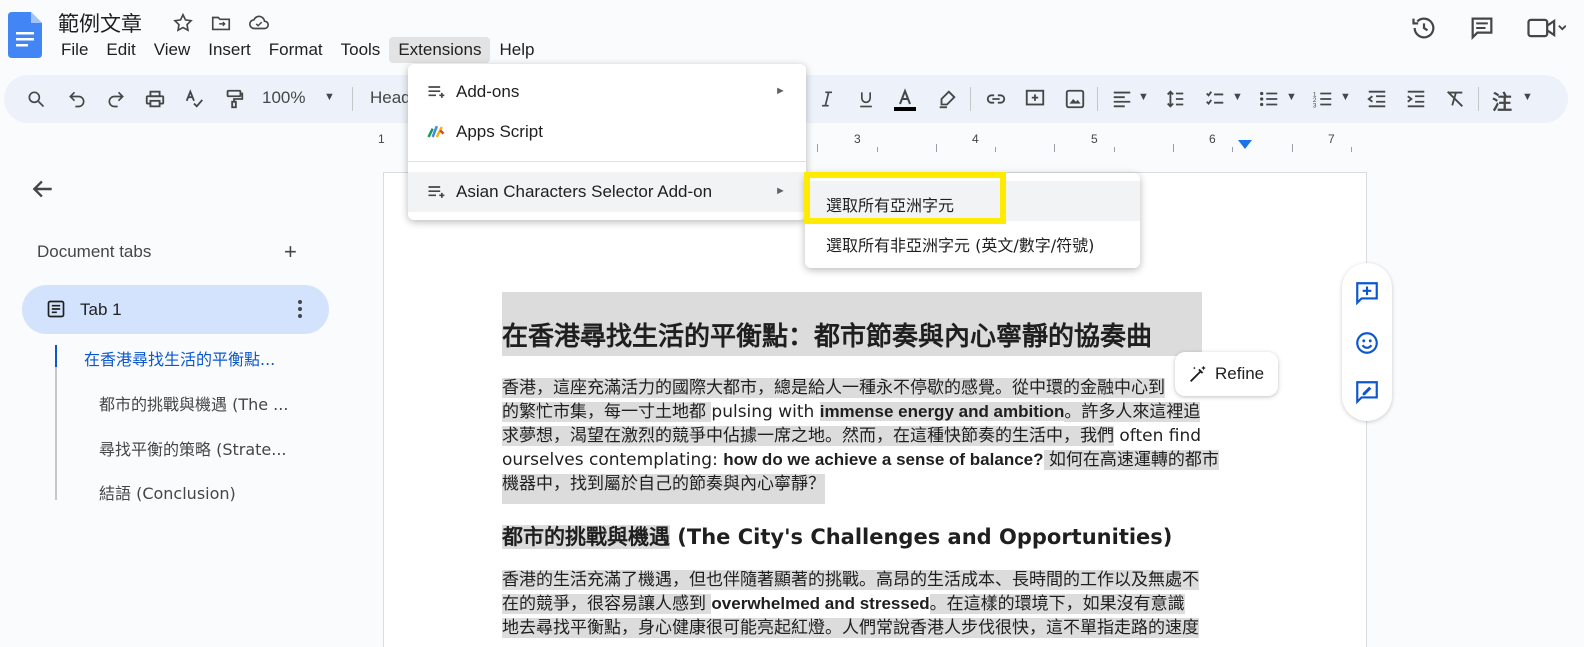  Describe the element at coordinates (42, 189) in the screenshot. I see `arrow-back-icon` at that location.